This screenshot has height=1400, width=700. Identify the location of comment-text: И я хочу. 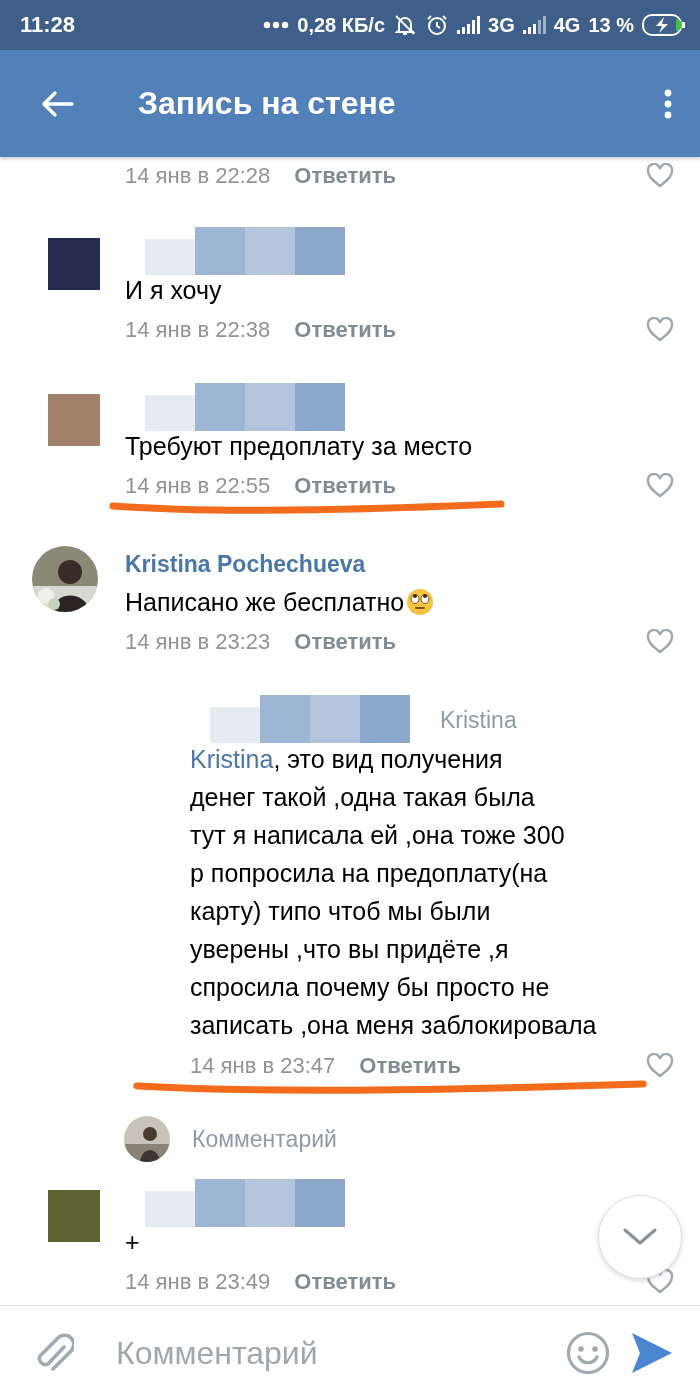
(173, 290).